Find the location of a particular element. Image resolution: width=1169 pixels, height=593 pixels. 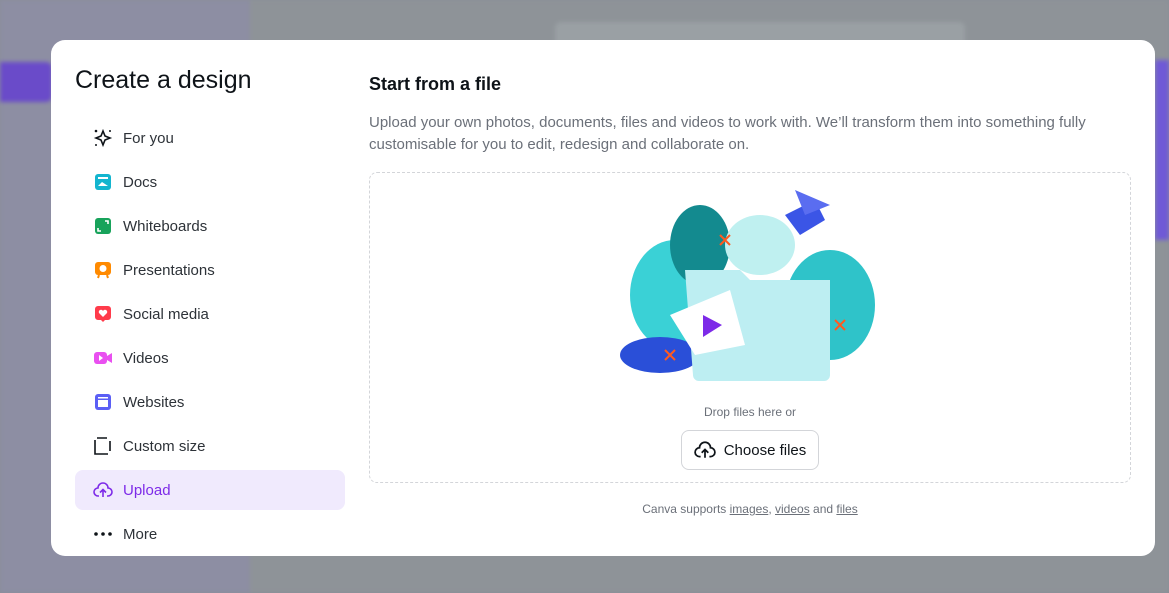

nav-item-websites: Websites is located at coordinates (210, 402).